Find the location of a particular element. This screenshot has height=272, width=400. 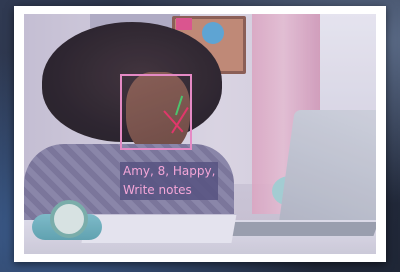

detection-label-line2: Write notes is located at coordinates (157, 190).